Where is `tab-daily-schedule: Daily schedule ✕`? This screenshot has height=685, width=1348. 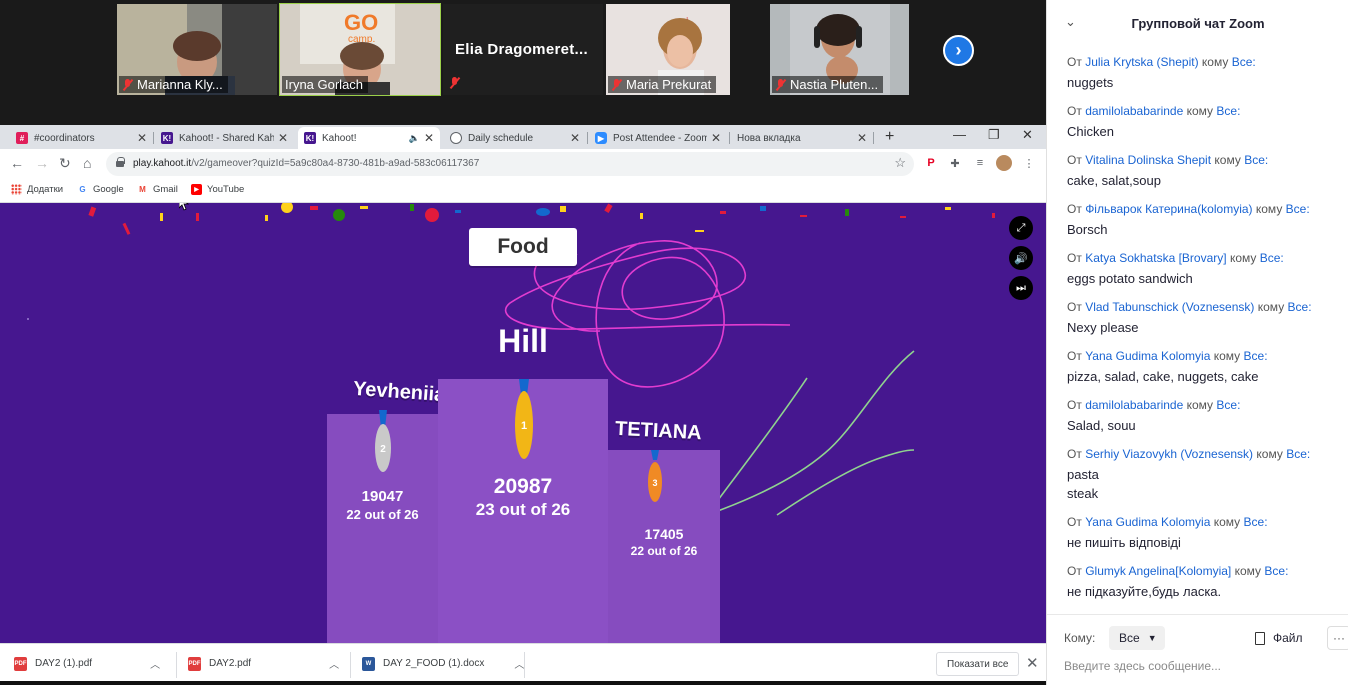 tab-daily-schedule: Daily schedule ✕ is located at coordinates (515, 138).